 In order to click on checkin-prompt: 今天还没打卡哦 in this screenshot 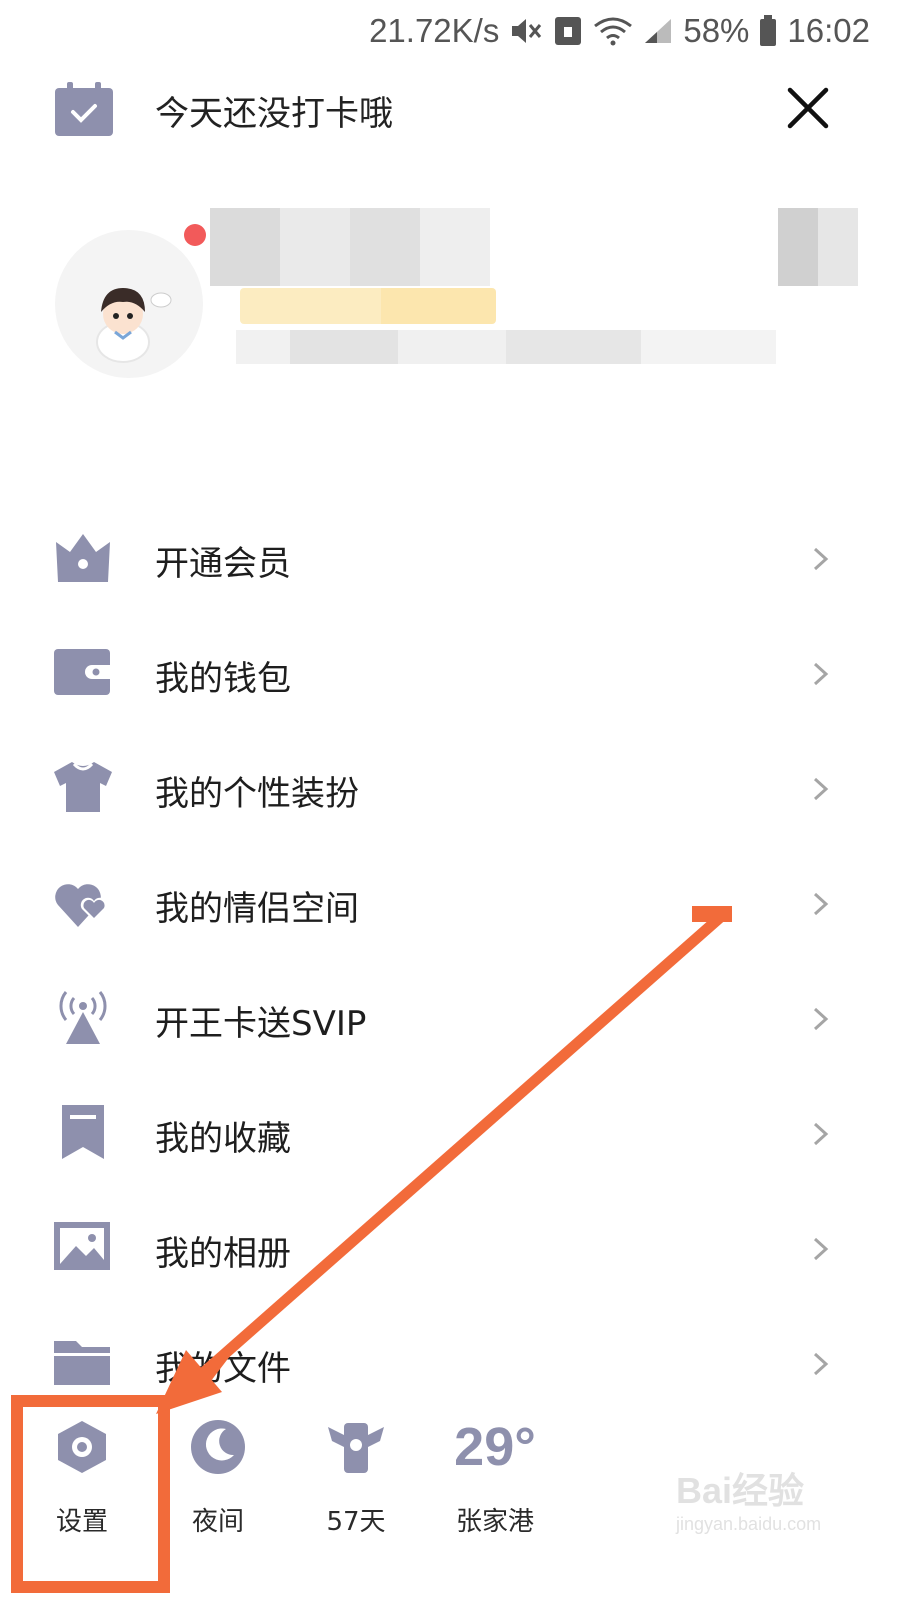, I will do `click(274, 110)`.